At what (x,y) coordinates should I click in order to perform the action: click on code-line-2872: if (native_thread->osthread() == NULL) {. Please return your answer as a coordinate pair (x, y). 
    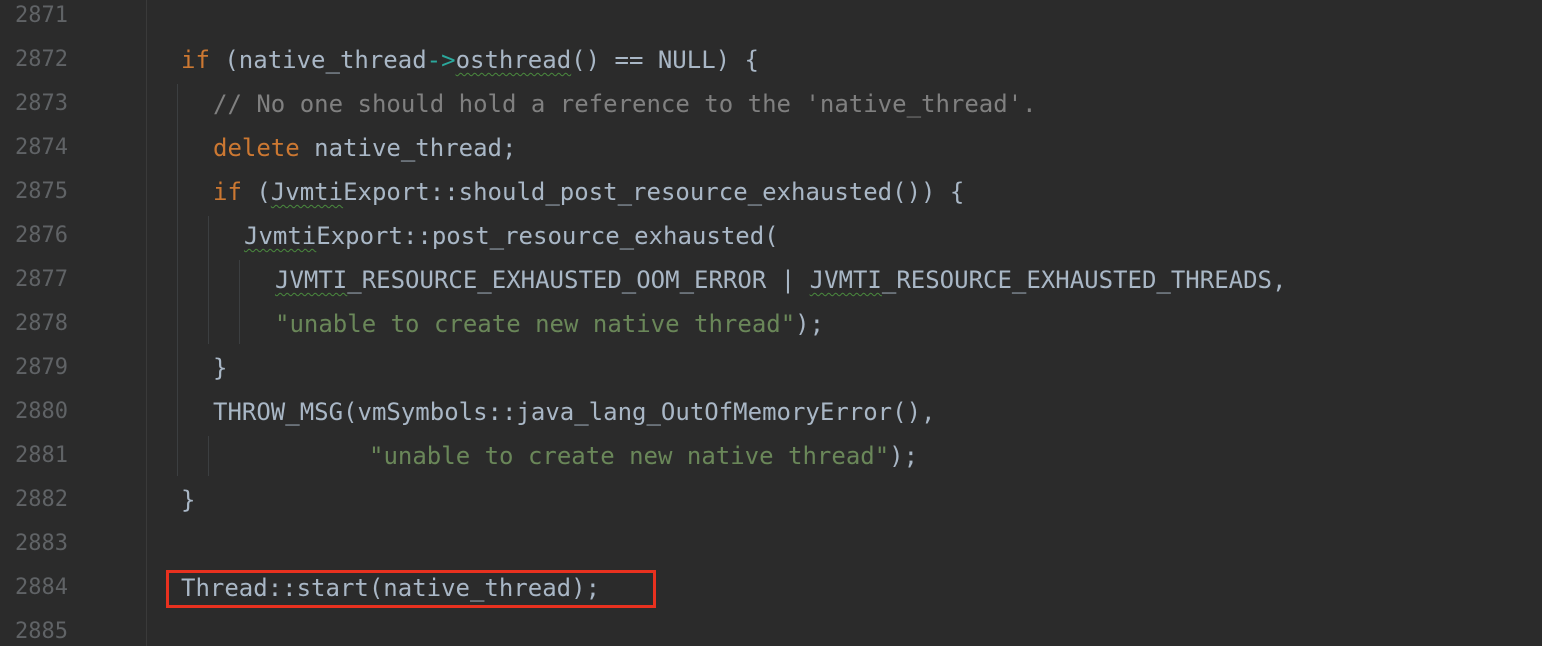
    Looking at the image, I should click on (470, 60).